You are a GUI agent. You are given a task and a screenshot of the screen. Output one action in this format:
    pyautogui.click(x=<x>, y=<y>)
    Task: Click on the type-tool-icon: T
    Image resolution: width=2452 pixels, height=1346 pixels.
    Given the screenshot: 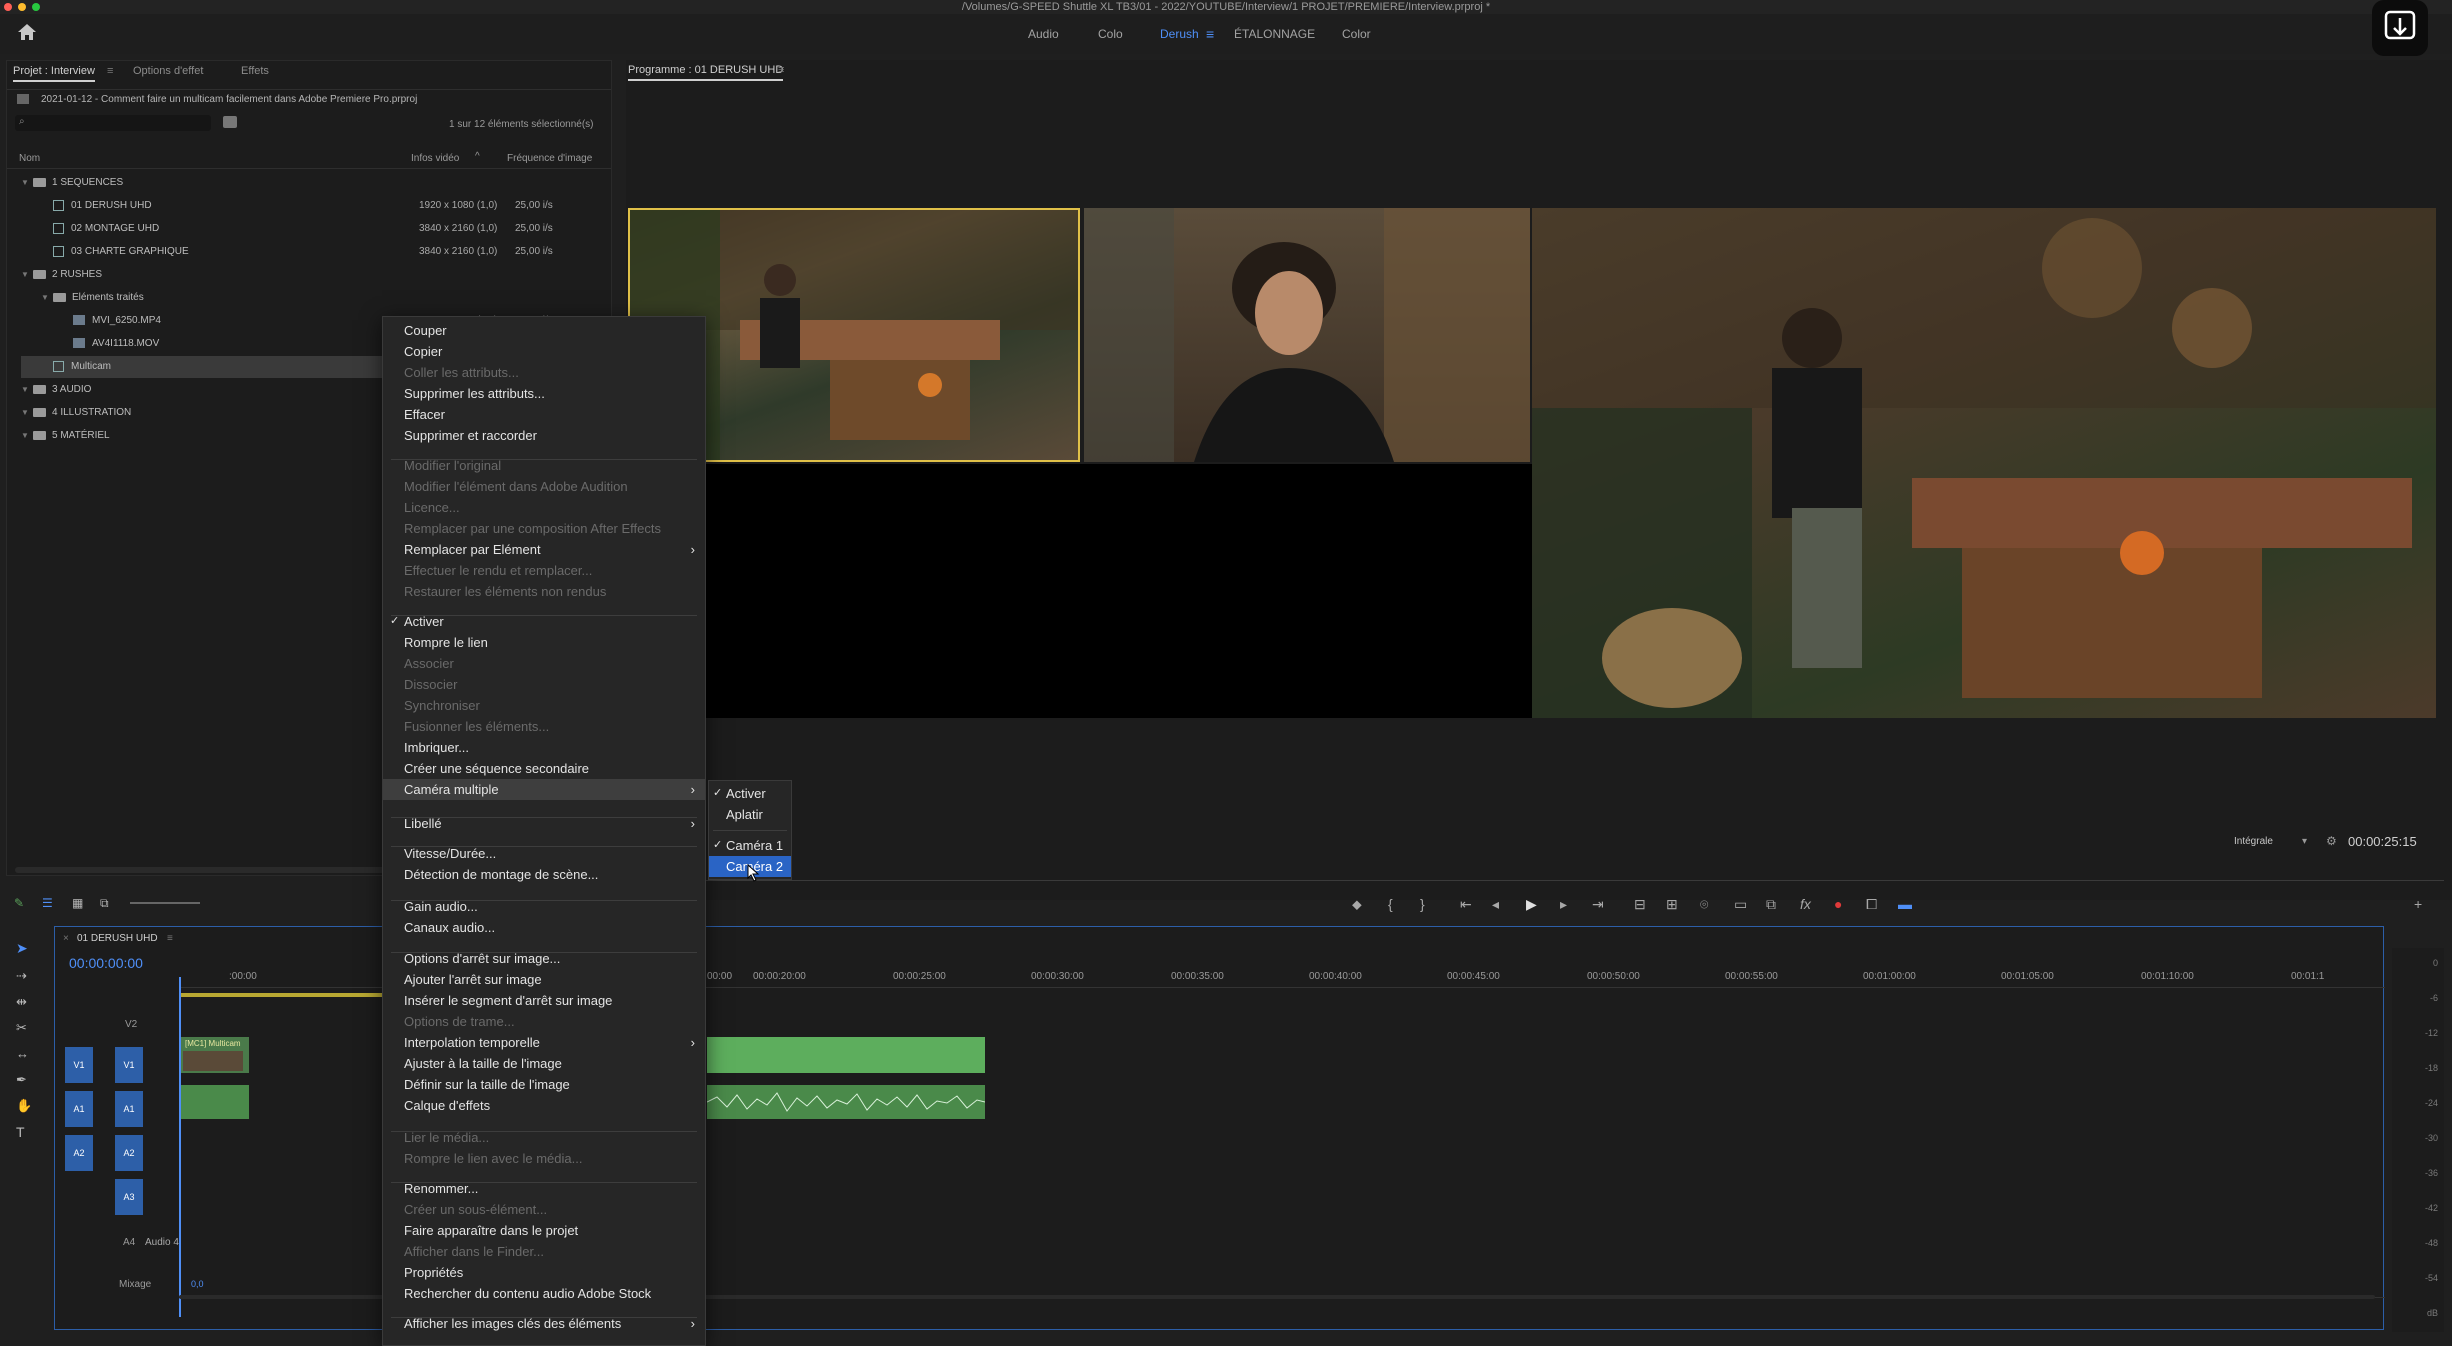 What is the action you would take?
    pyautogui.click(x=20, y=1132)
    